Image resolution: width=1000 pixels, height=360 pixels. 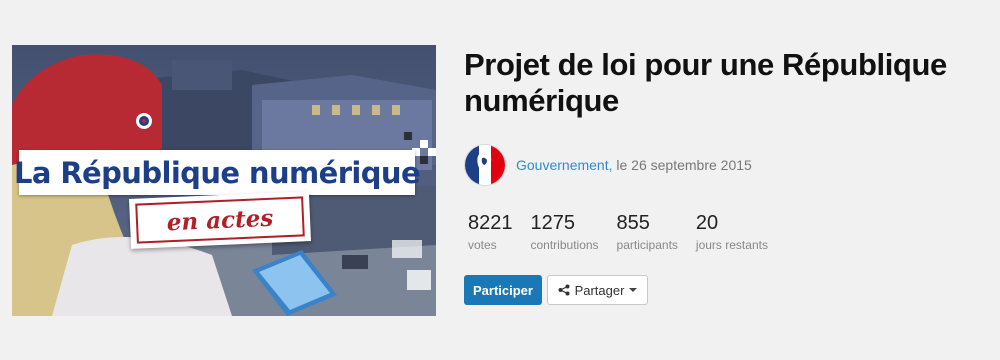 What do you see at coordinates (485, 165) in the screenshot?
I see `marianne-logo-icon` at bounding box center [485, 165].